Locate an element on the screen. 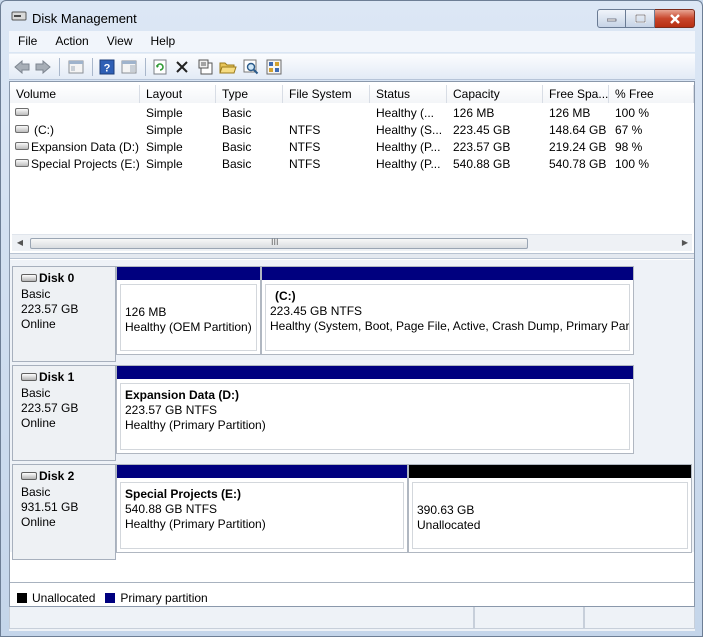 Image resolution: width=703 pixels, height=637 pixels. cell-capacity: 540.88 GB is located at coordinates (482, 164).